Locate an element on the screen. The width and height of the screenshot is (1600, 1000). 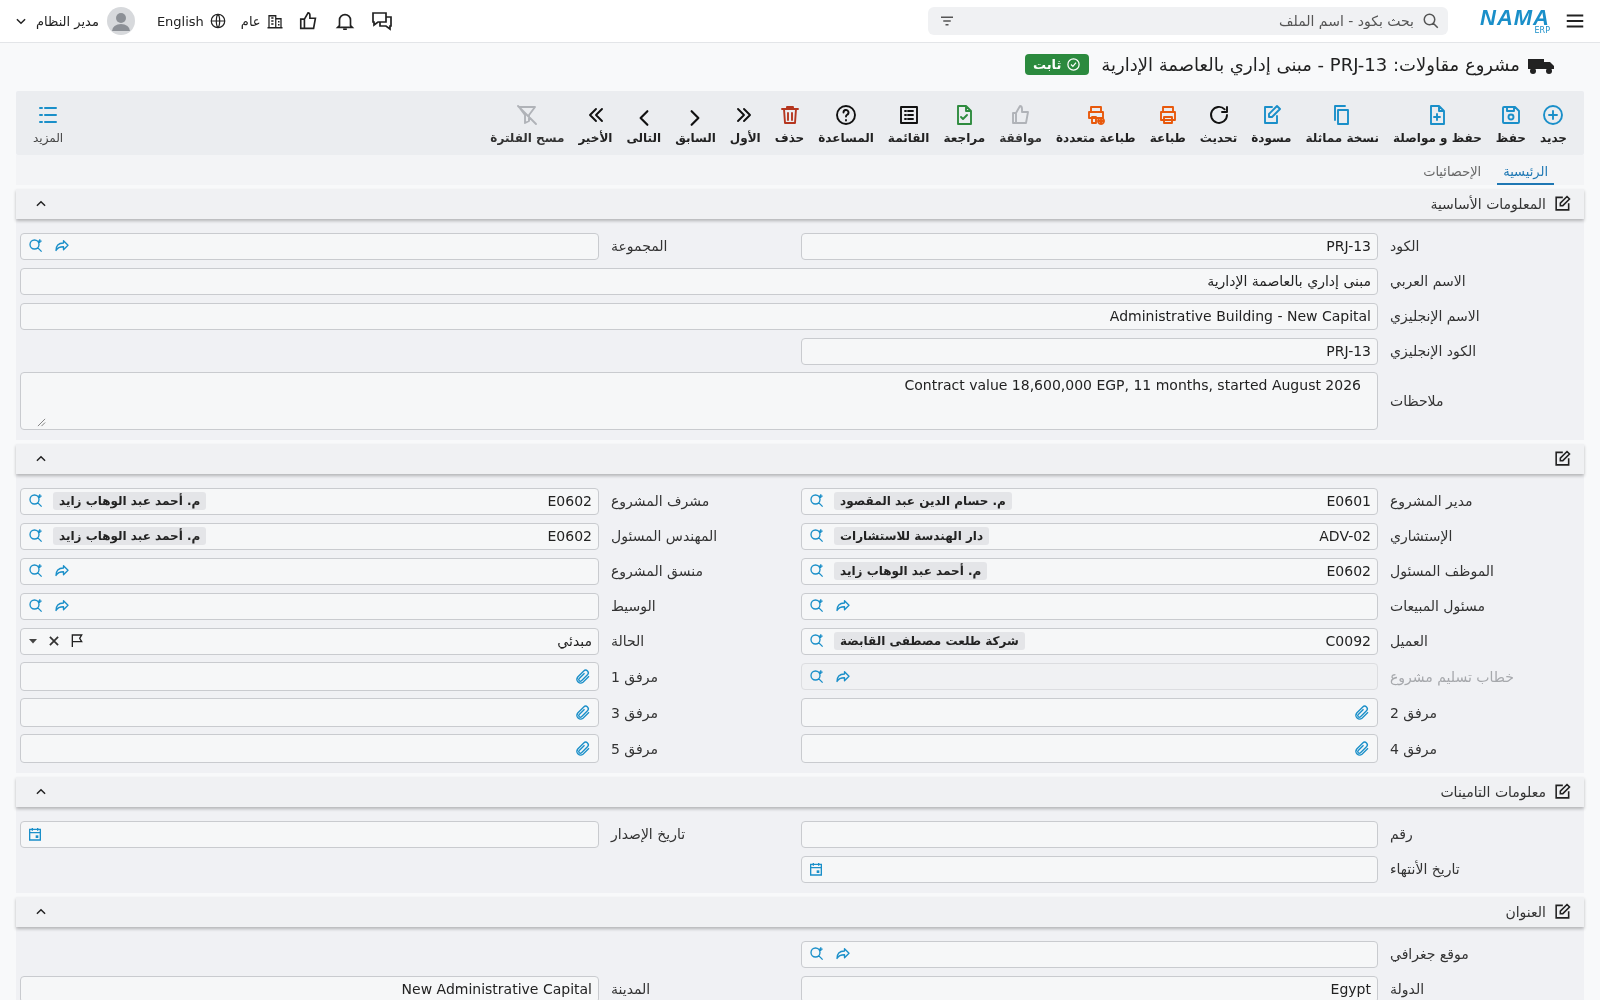
toolbar-button: طباعة متعددة is located at coordinates (1096, 122).